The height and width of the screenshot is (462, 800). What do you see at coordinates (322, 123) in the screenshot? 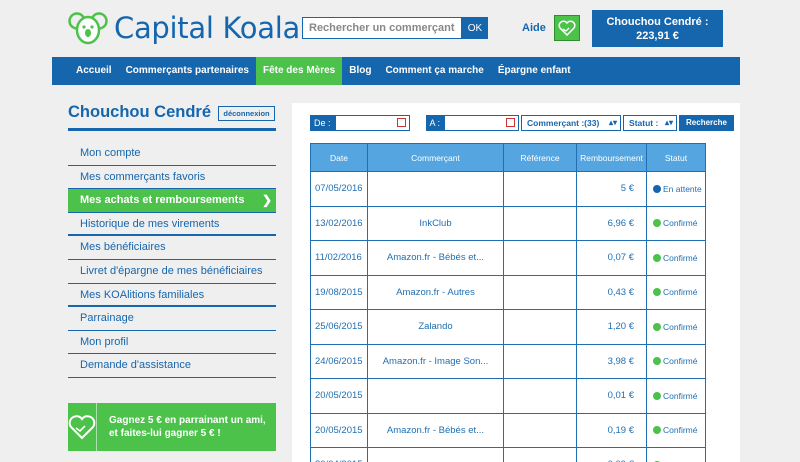
I see `from-label: De :` at bounding box center [322, 123].